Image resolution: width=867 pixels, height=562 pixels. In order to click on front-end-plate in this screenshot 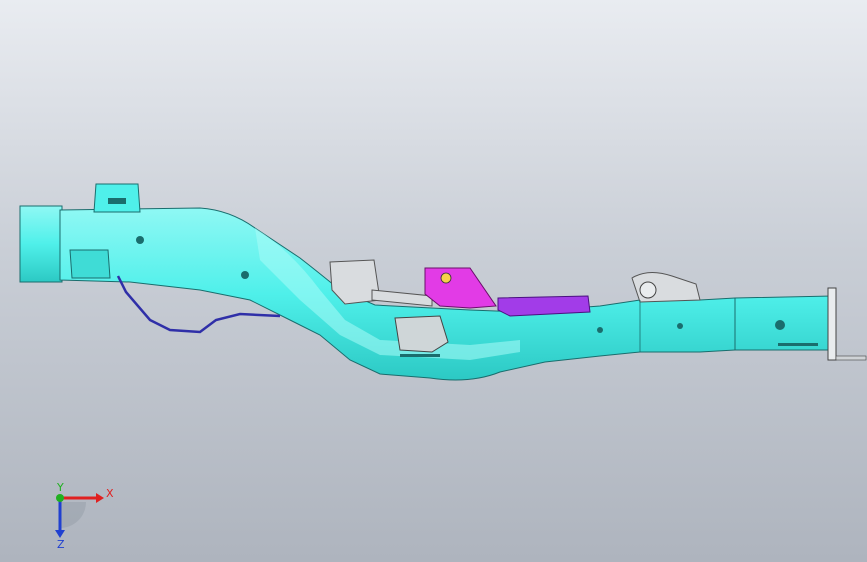, I will do `click(832, 324)`.